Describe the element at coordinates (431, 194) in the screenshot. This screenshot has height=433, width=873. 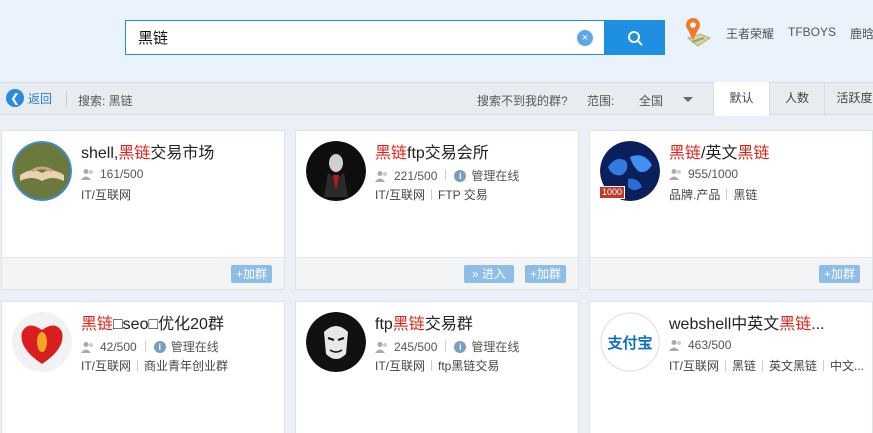
I see `group-tags: IT/互联网 FTP 交易` at that location.